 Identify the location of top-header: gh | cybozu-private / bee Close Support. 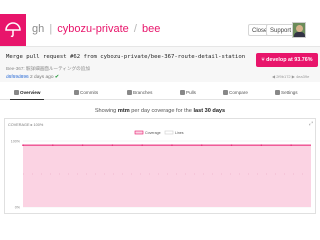
(160, 30).